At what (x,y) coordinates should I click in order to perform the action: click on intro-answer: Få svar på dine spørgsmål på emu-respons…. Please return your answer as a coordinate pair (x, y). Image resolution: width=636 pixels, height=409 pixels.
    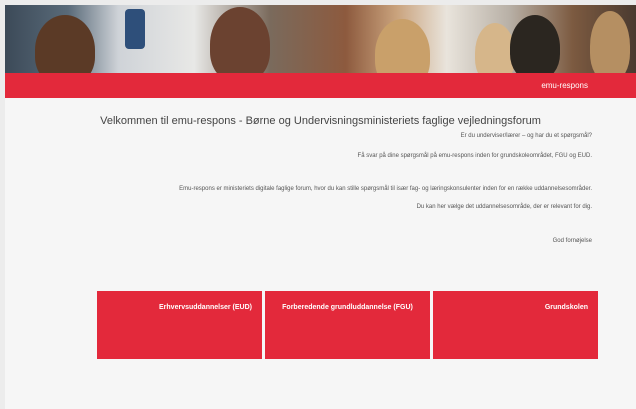
    Looking at the image, I should click on (474, 156).